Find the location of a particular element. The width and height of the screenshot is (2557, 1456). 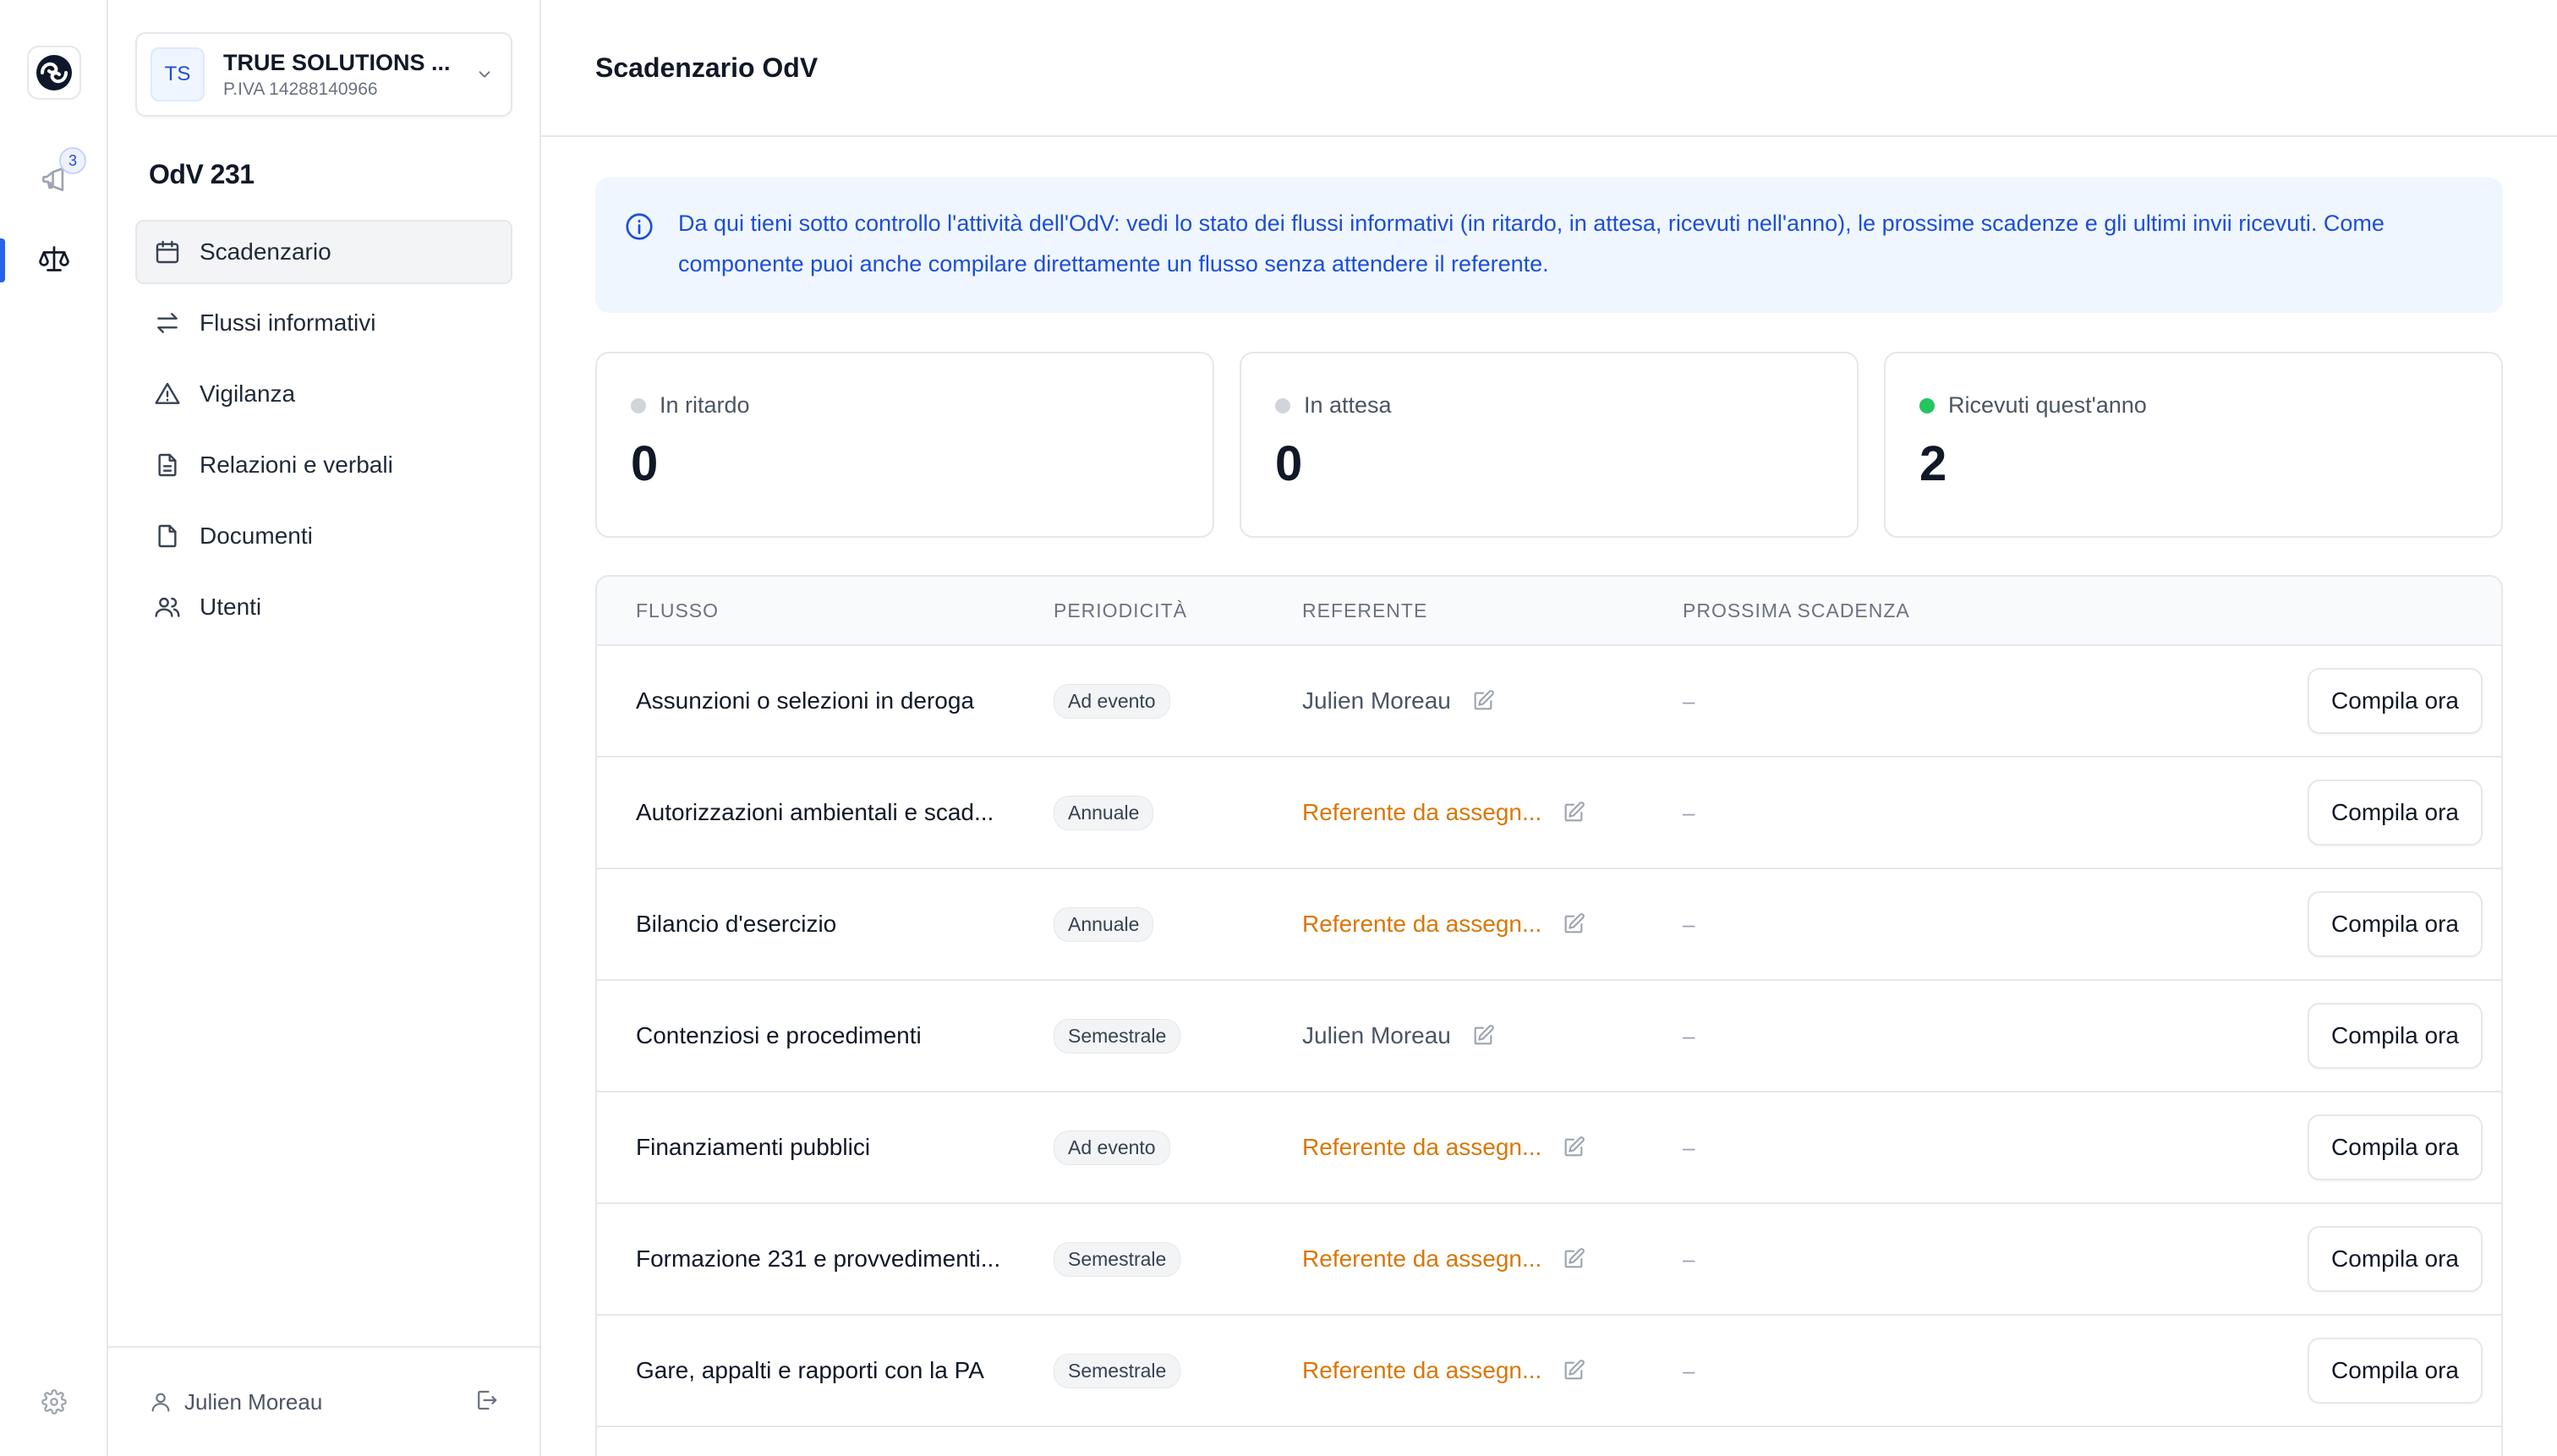

org-vat: P.IVA 14288140966 is located at coordinates (300, 89).